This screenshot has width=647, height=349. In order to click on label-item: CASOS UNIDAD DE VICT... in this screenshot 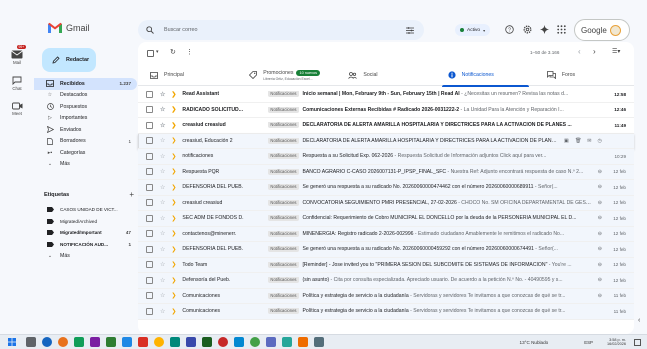, I will do `click(85, 210)`.